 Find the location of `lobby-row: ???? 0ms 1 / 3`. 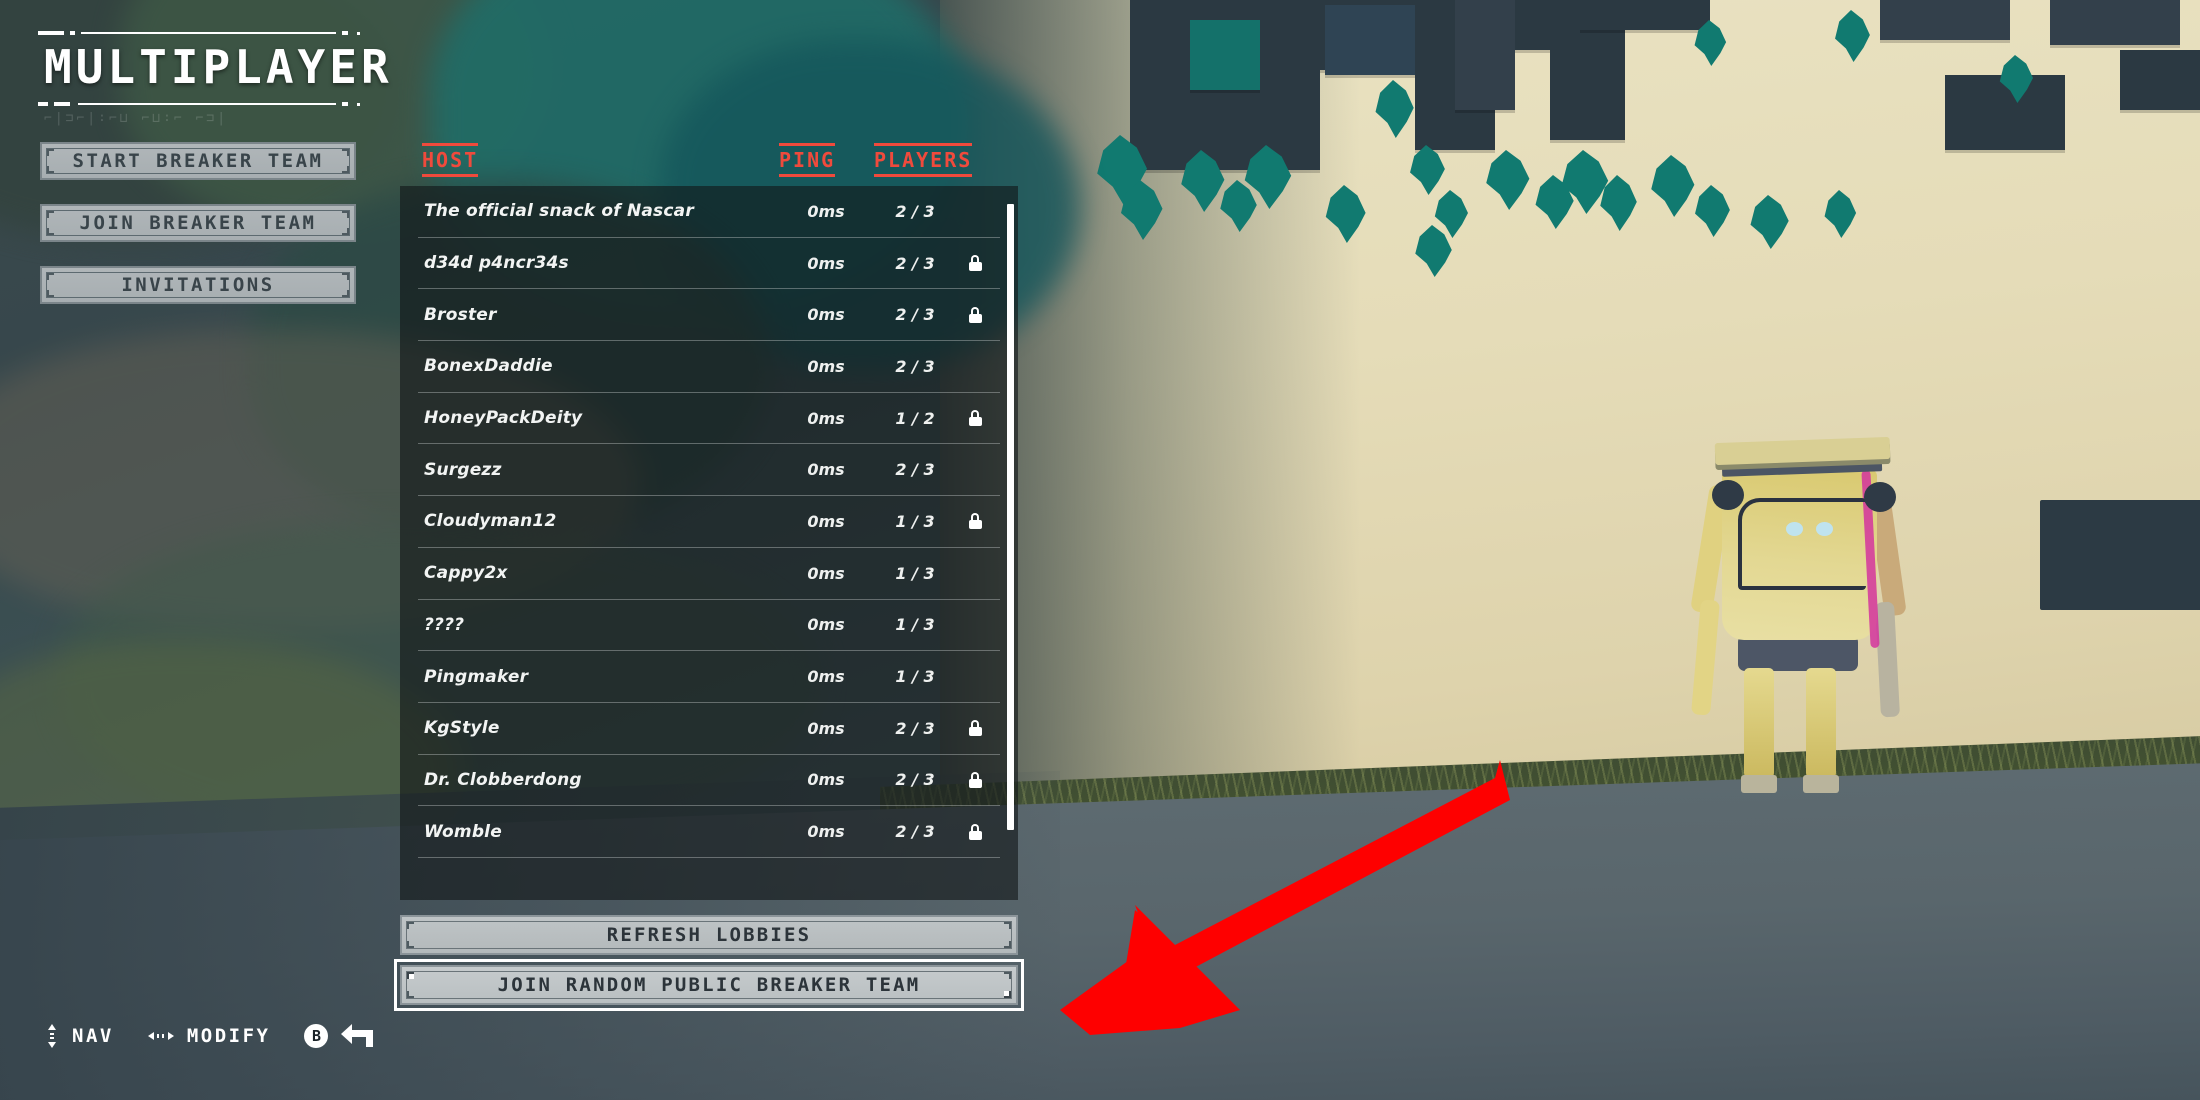

lobby-row: ???? 0ms 1 / 3 is located at coordinates (709, 626).